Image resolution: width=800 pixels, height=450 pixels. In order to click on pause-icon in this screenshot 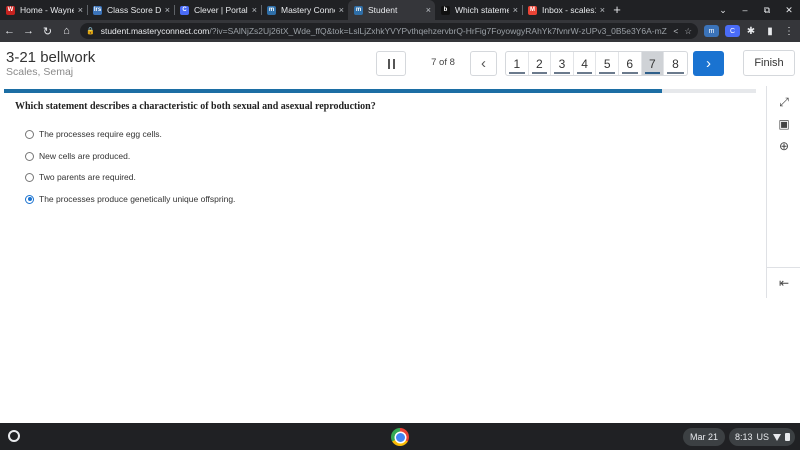, I will do `click(391, 63)`.